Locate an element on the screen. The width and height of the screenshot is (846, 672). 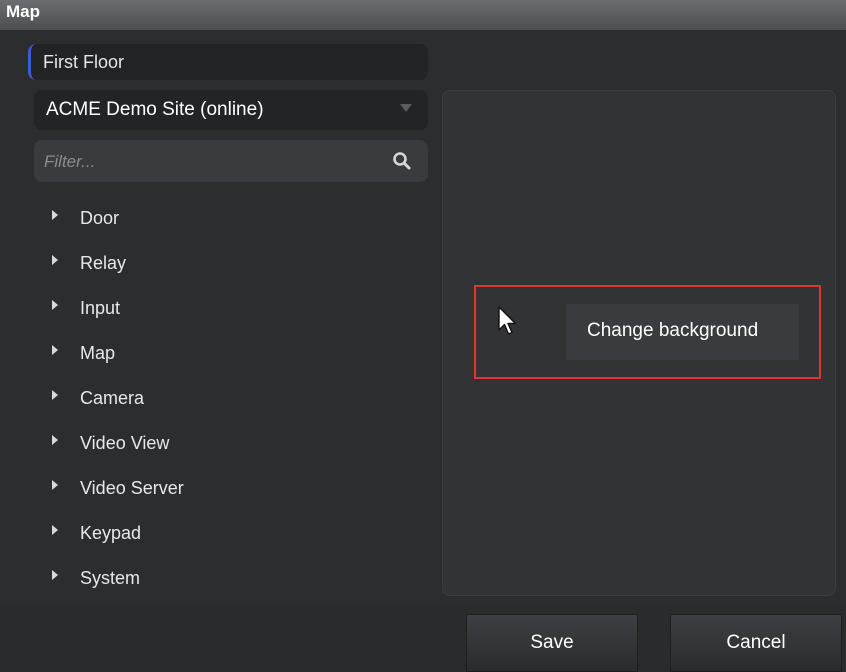
change-background-menu-item: Change background is located at coordinates (672, 331).